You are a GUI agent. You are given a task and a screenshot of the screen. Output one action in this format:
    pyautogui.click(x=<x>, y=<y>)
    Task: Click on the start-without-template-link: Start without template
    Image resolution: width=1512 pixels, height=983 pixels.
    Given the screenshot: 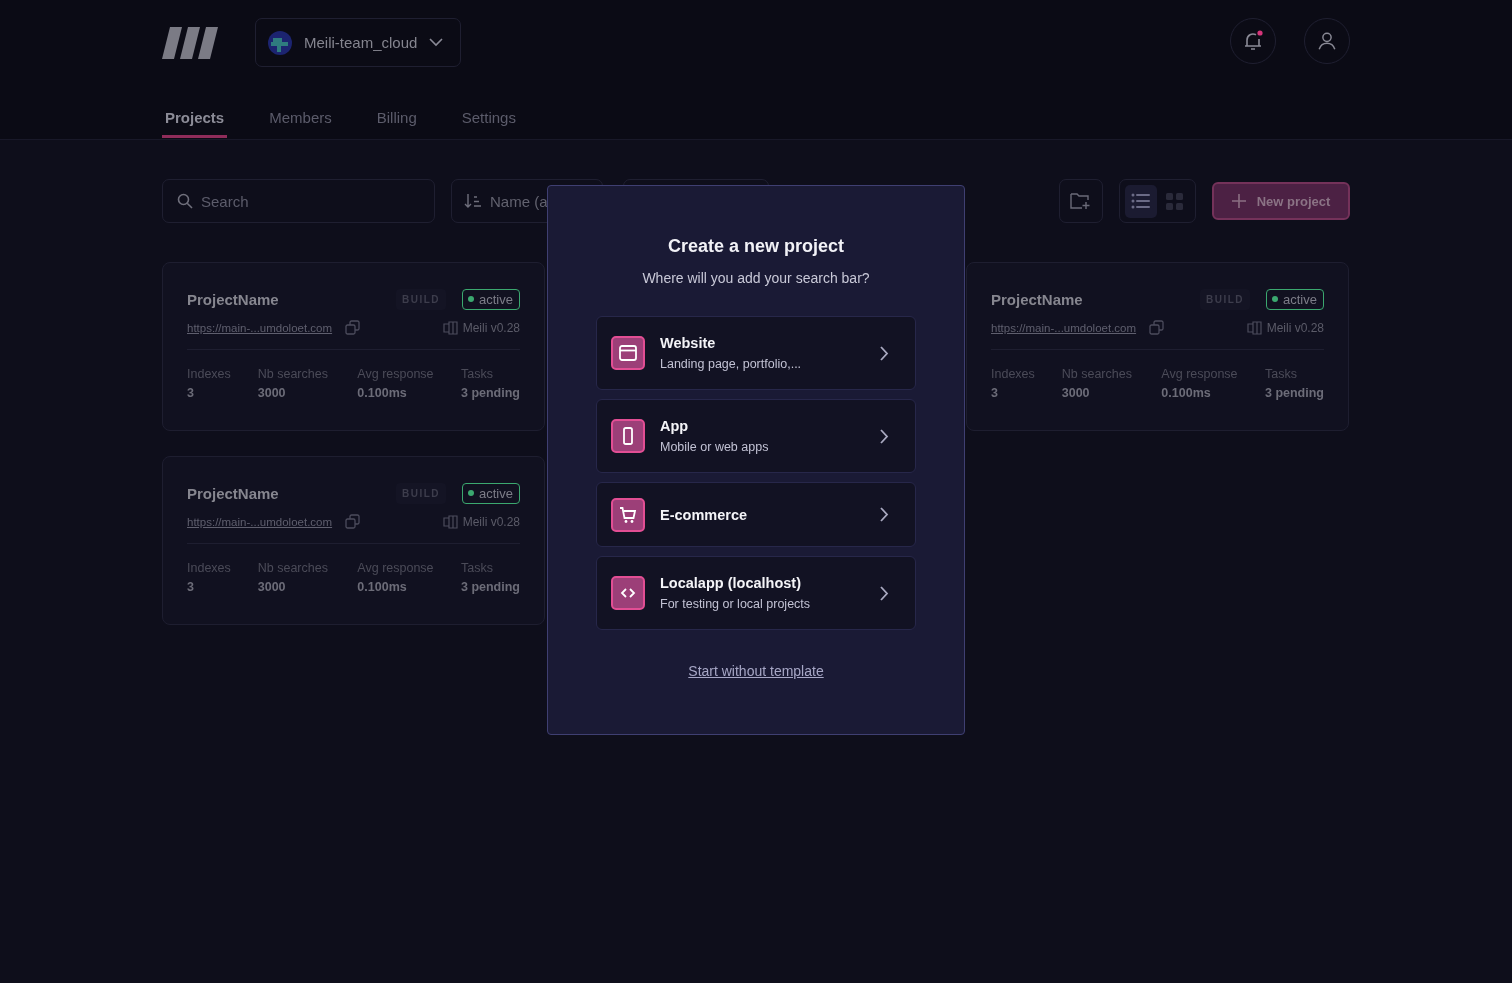 What is the action you would take?
    pyautogui.click(x=756, y=671)
    